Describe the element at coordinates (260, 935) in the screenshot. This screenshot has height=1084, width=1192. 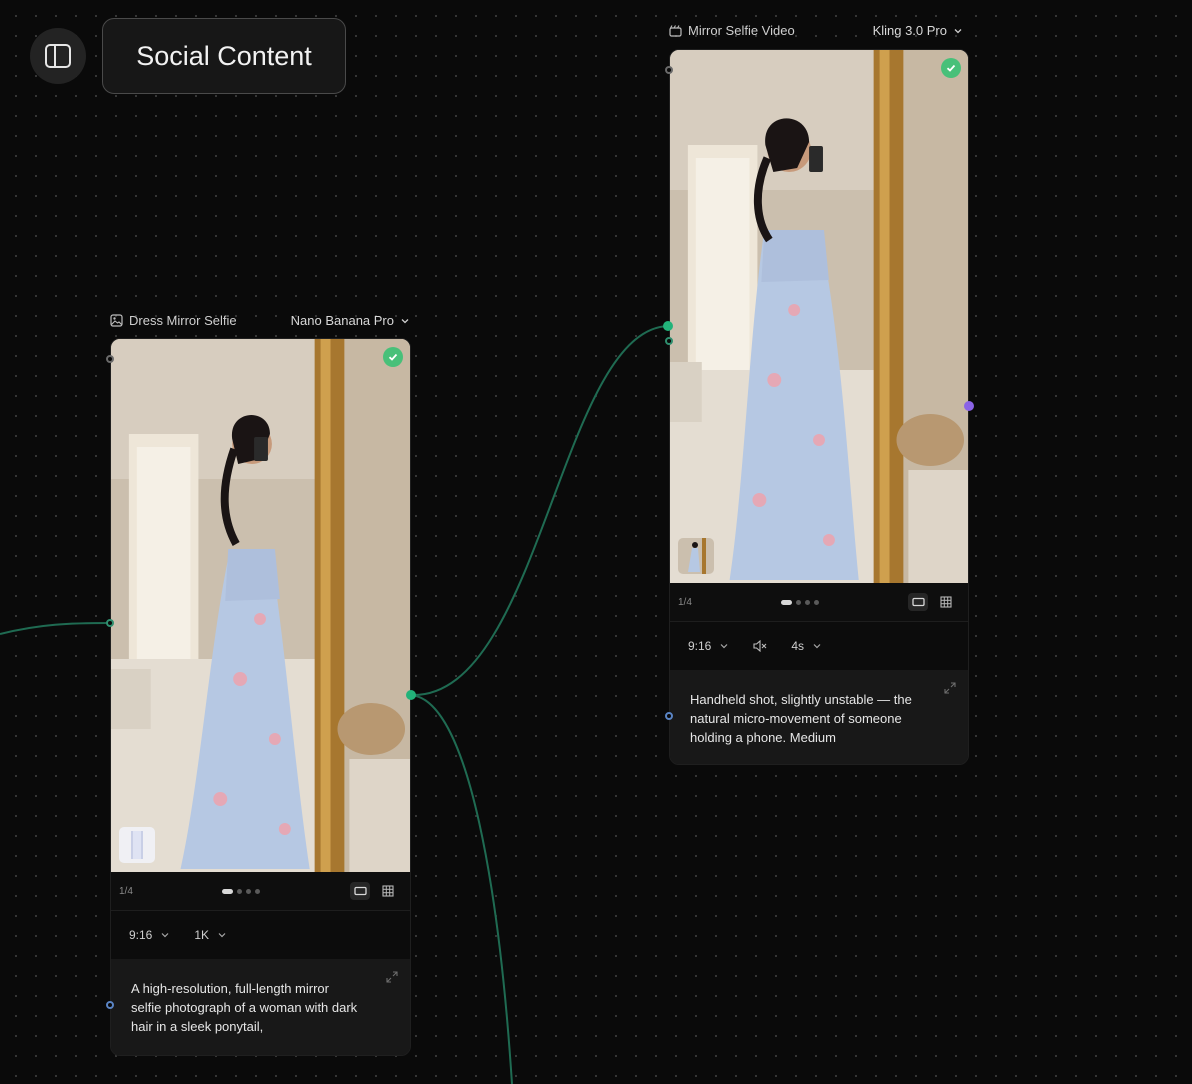
I see `image-settings-row: 9:16 1K` at that location.